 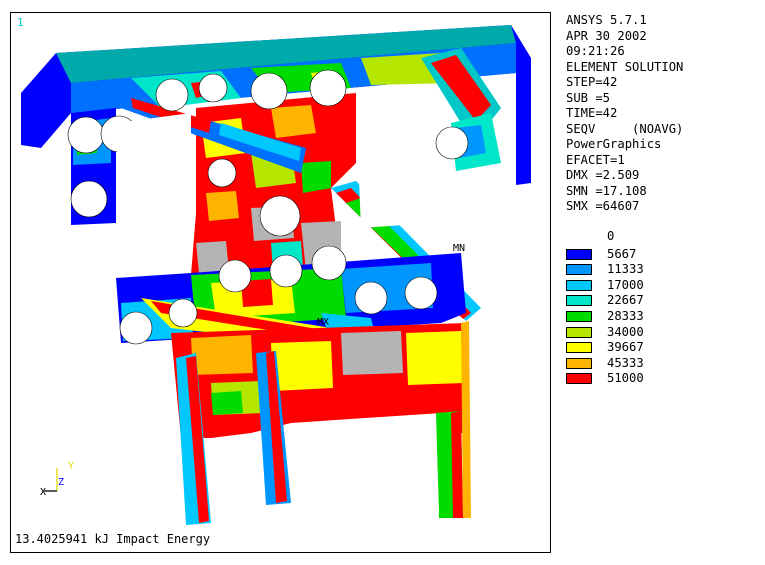 I want to click on legend-label: 34000, so click(x=625, y=331).